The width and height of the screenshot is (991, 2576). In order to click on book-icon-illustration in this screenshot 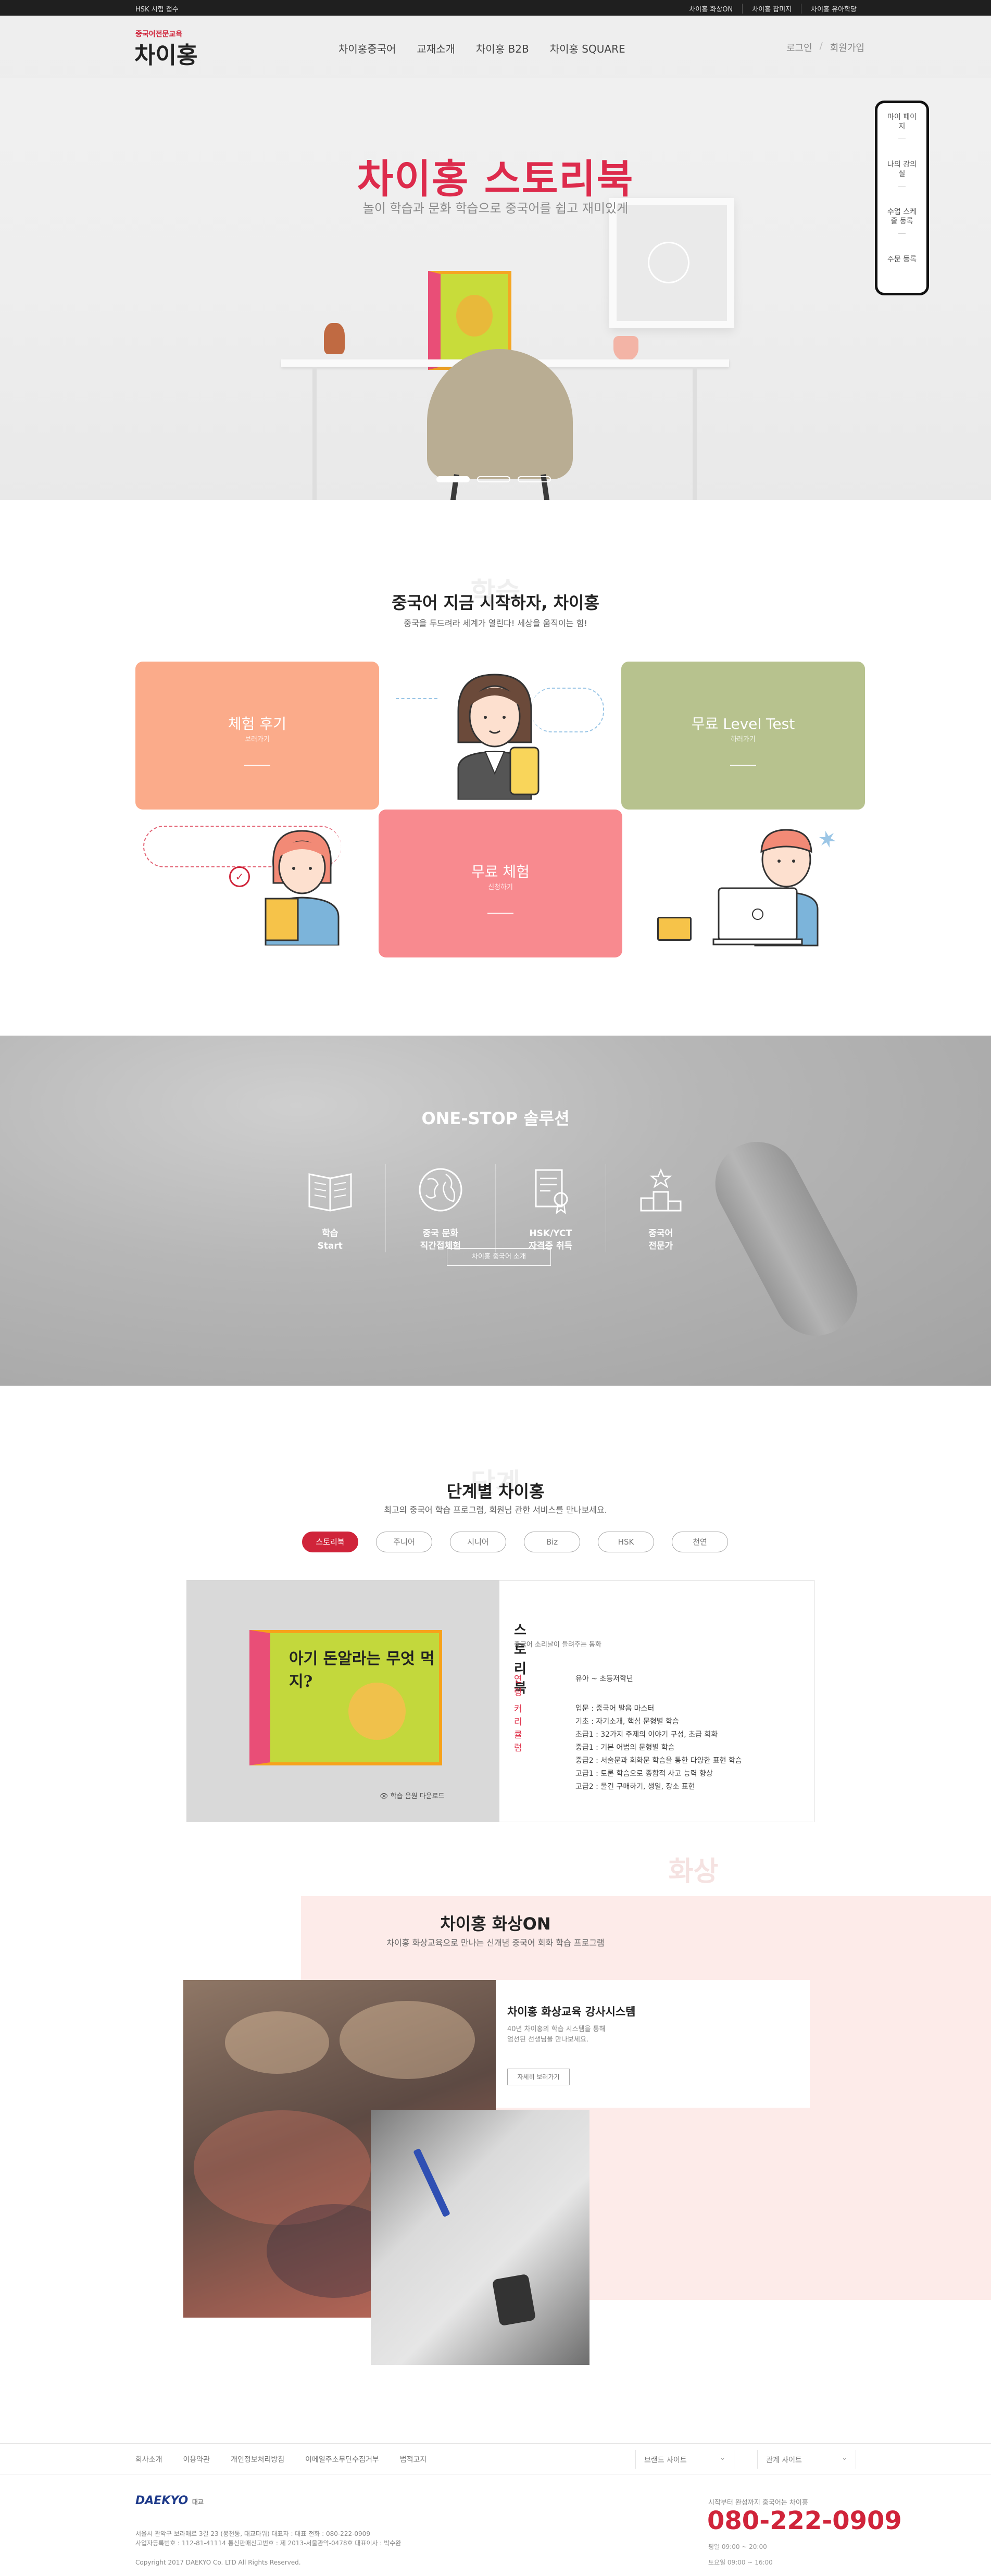, I will do `click(675, 929)`.